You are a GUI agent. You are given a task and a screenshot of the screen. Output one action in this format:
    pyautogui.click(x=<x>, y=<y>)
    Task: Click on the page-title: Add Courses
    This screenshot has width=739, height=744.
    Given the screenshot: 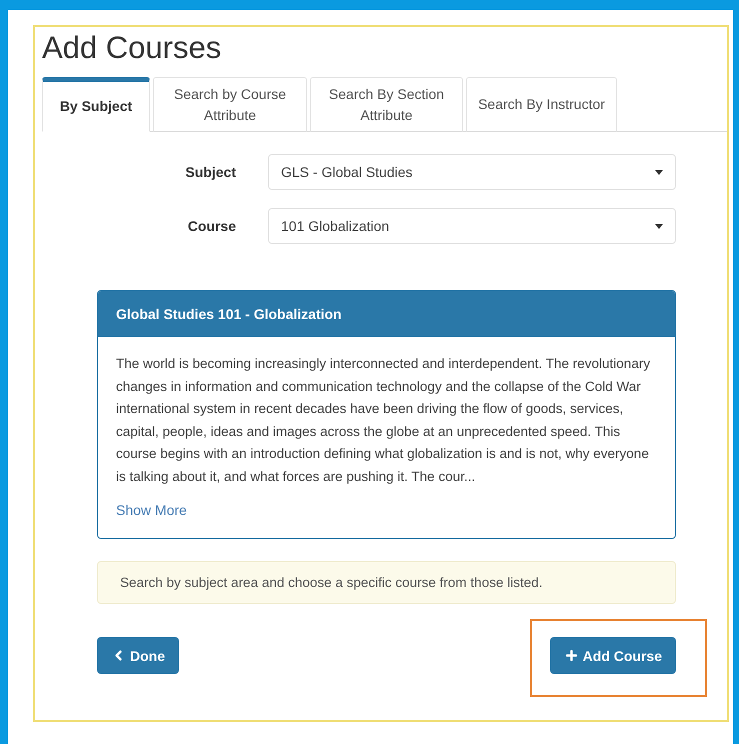 What is the action you would take?
    pyautogui.click(x=132, y=48)
    